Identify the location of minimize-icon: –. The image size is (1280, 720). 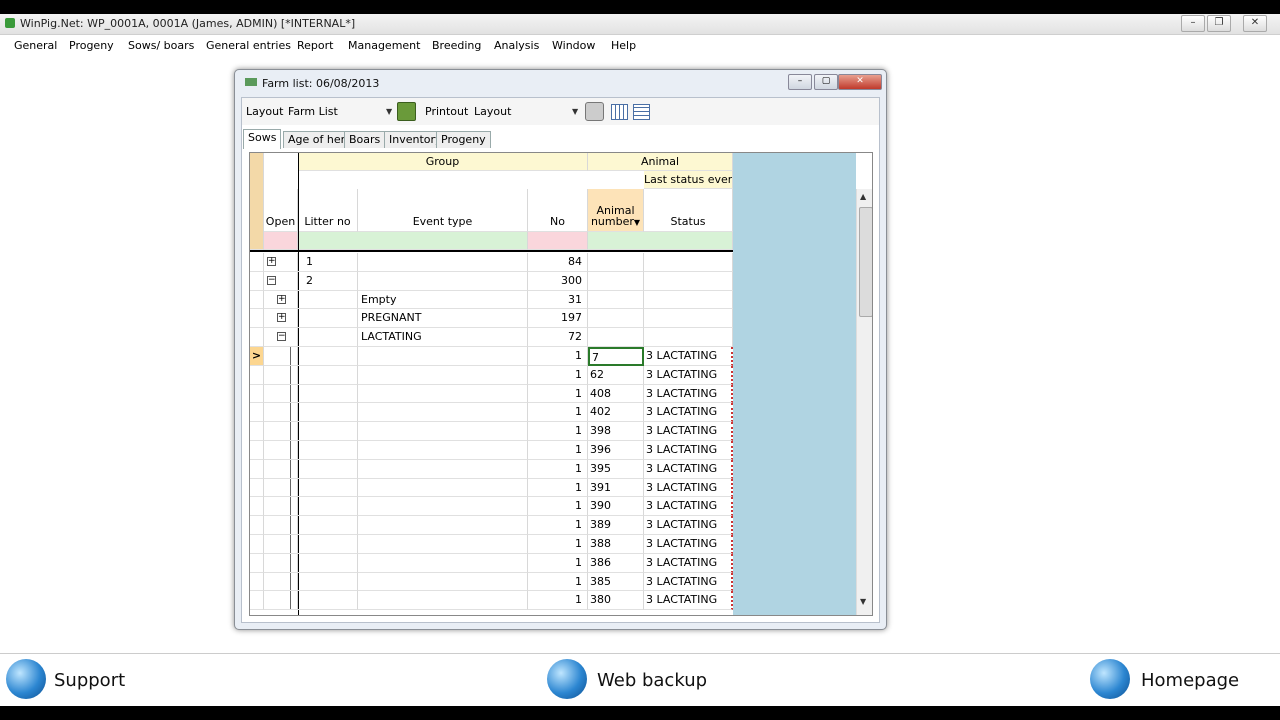
(1193, 23).